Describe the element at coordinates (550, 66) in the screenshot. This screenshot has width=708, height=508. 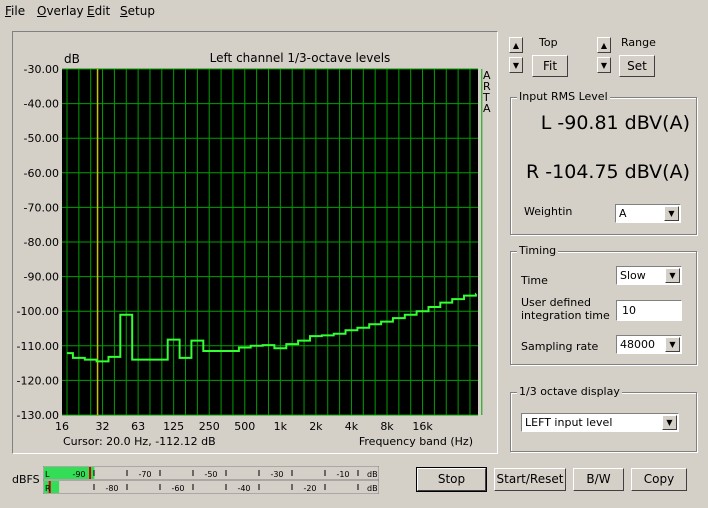
I see `fit-button: Fit` at that location.